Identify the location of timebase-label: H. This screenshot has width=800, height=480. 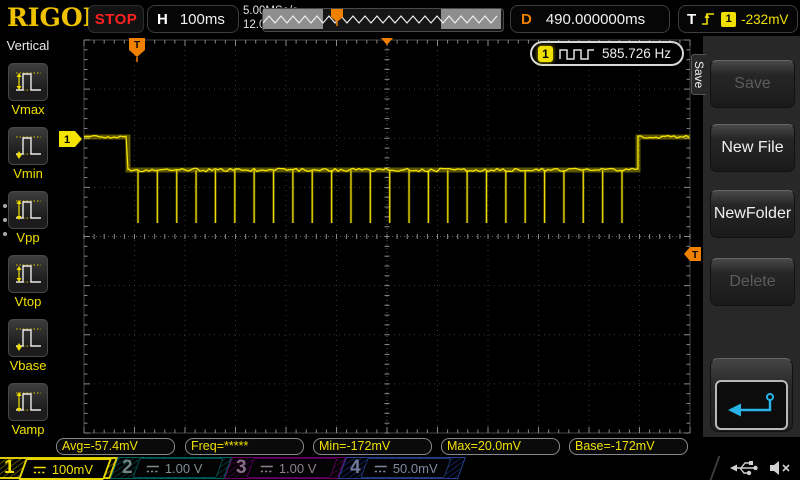
(162, 19).